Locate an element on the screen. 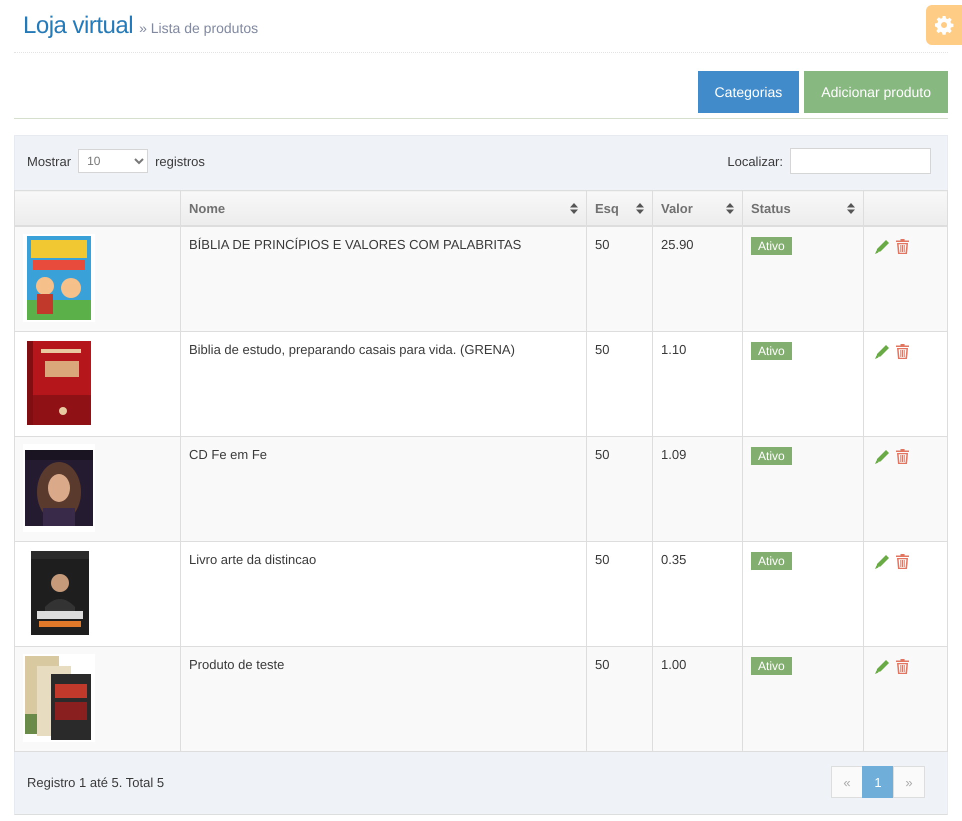 The width and height of the screenshot is (962, 821). table-cell: 1.00 is located at coordinates (697, 699).